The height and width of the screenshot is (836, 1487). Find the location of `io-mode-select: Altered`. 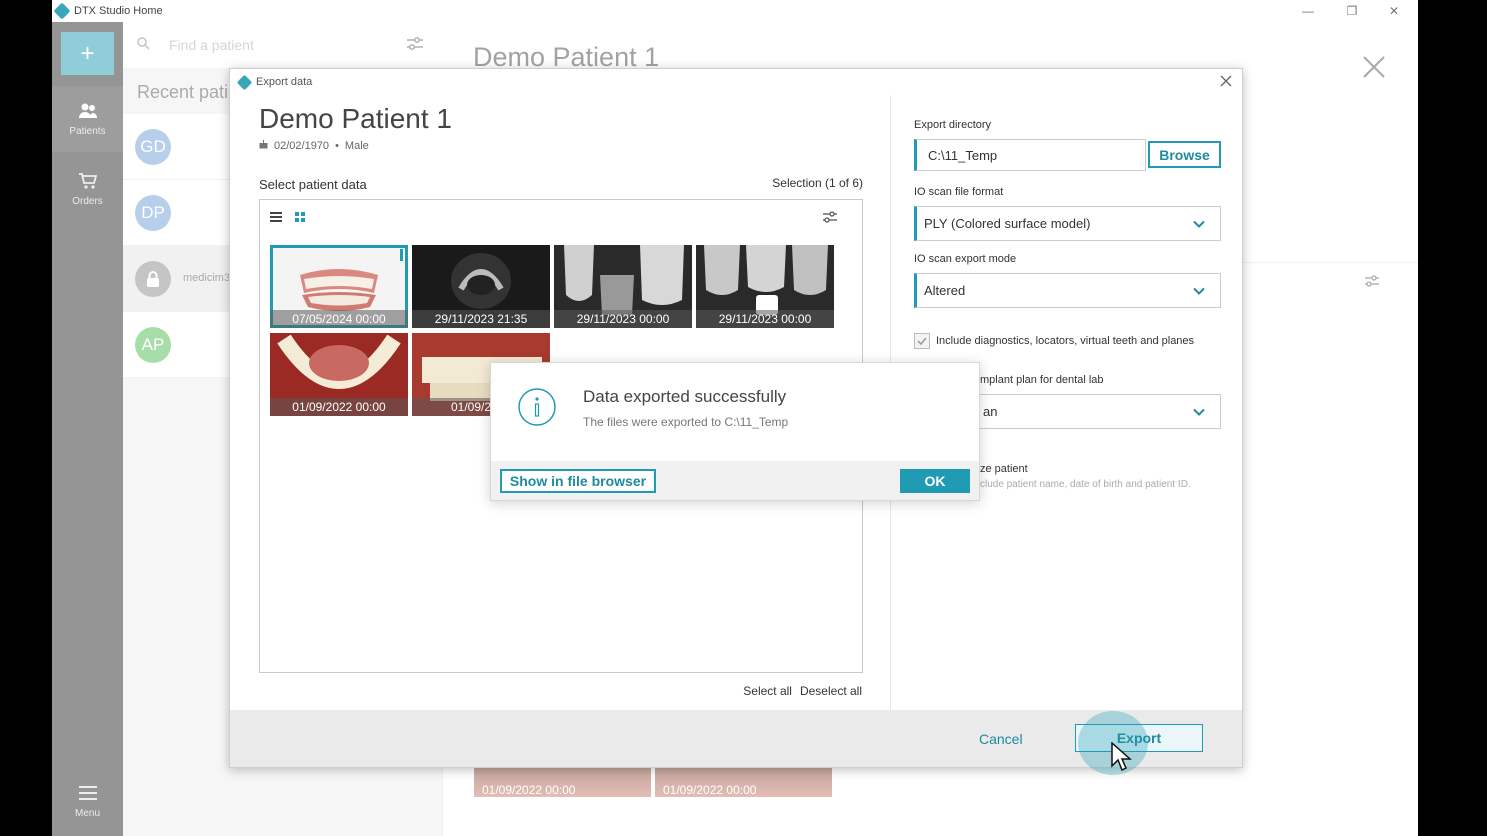

io-mode-select: Altered is located at coordinates (1067, 290).